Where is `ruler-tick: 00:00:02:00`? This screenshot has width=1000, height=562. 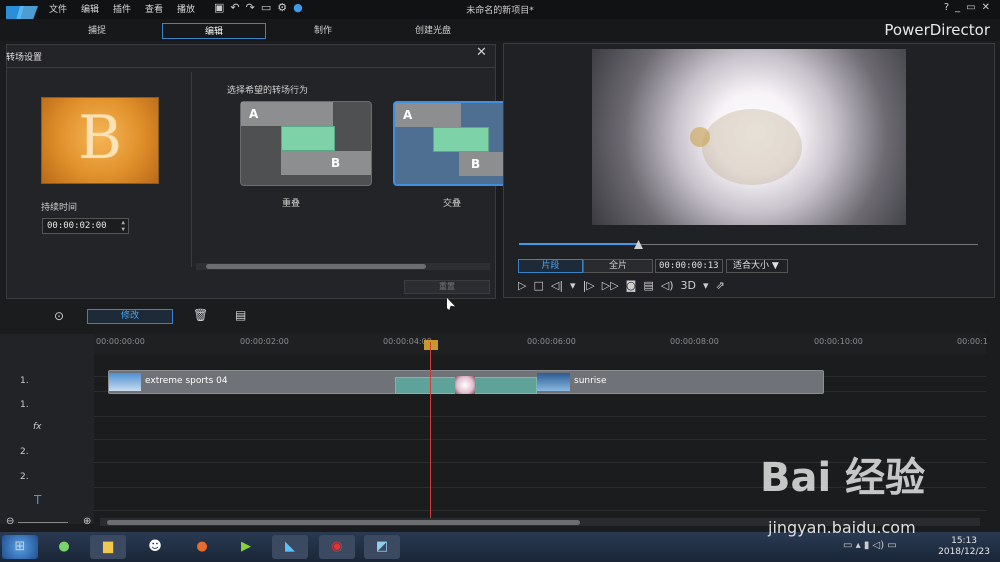 ruler-tick: 00:00:02:00 is located at coordinates (264, 341).